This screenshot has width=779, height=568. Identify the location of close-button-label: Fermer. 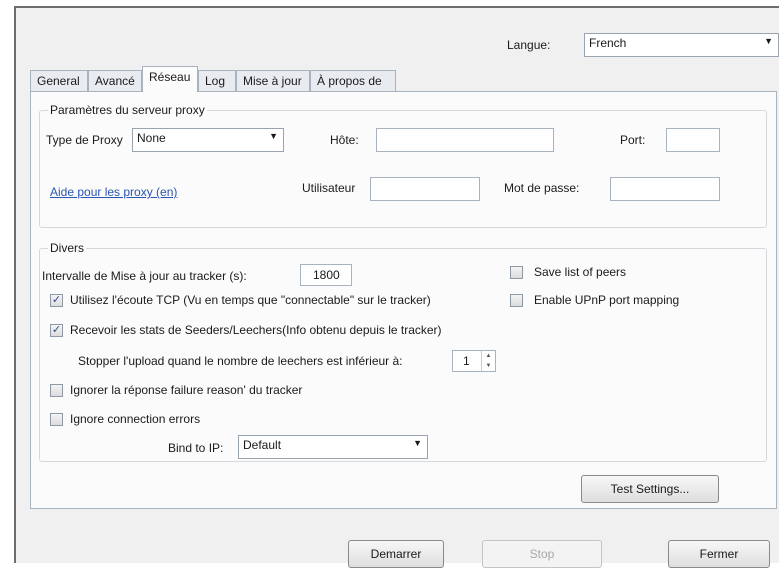
(719, 554).